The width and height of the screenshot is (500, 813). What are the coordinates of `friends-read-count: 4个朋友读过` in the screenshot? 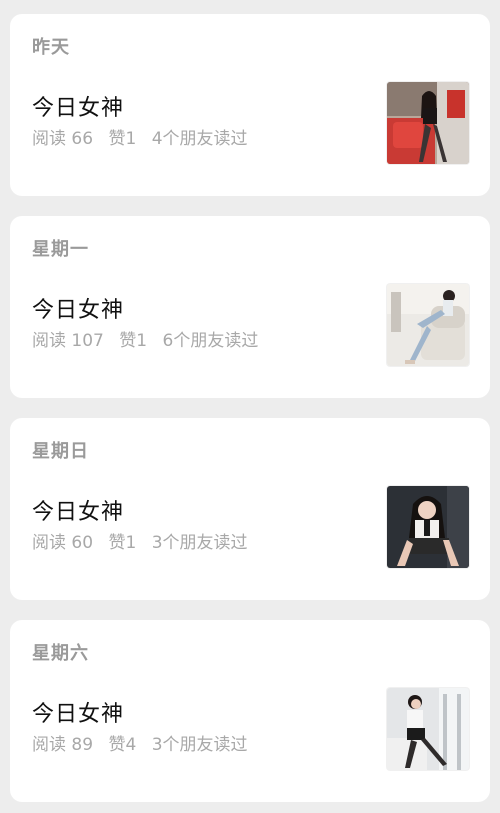 It's located at (199, 139).